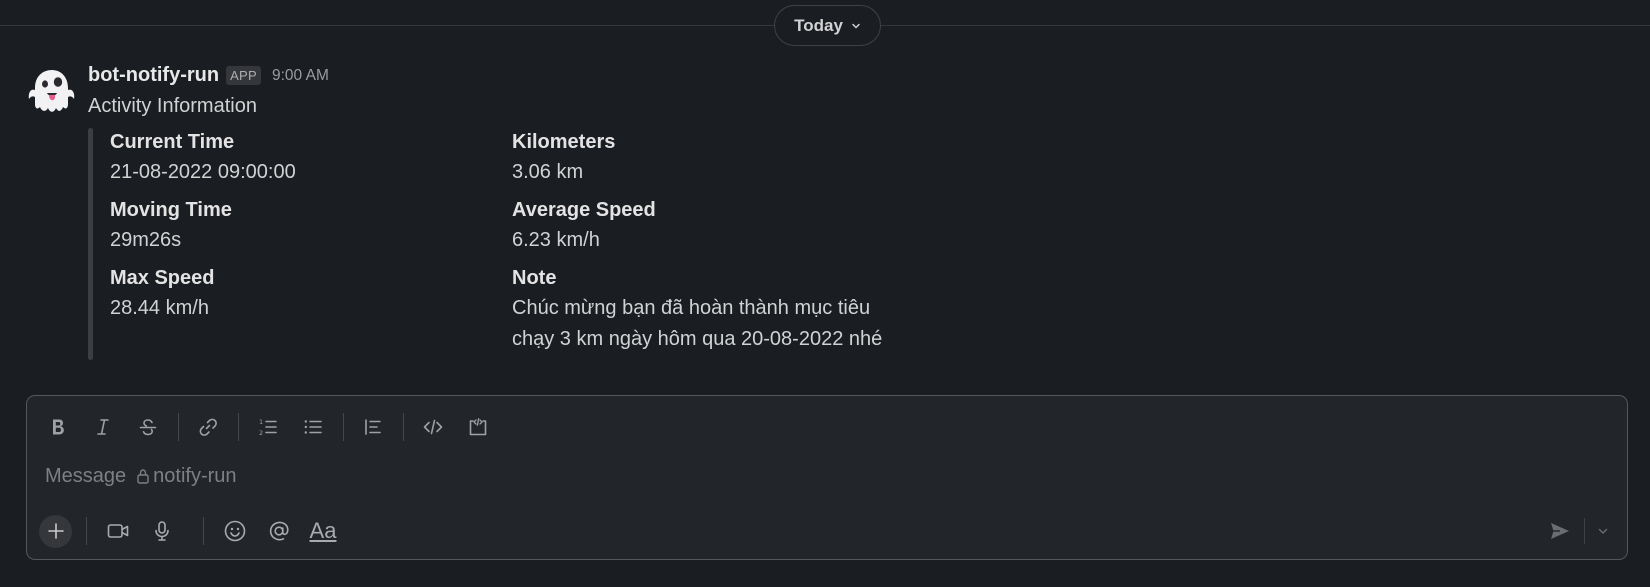 This screenshot has width=1650, height=587. I want to click on lock-icon, so click(143, 476).